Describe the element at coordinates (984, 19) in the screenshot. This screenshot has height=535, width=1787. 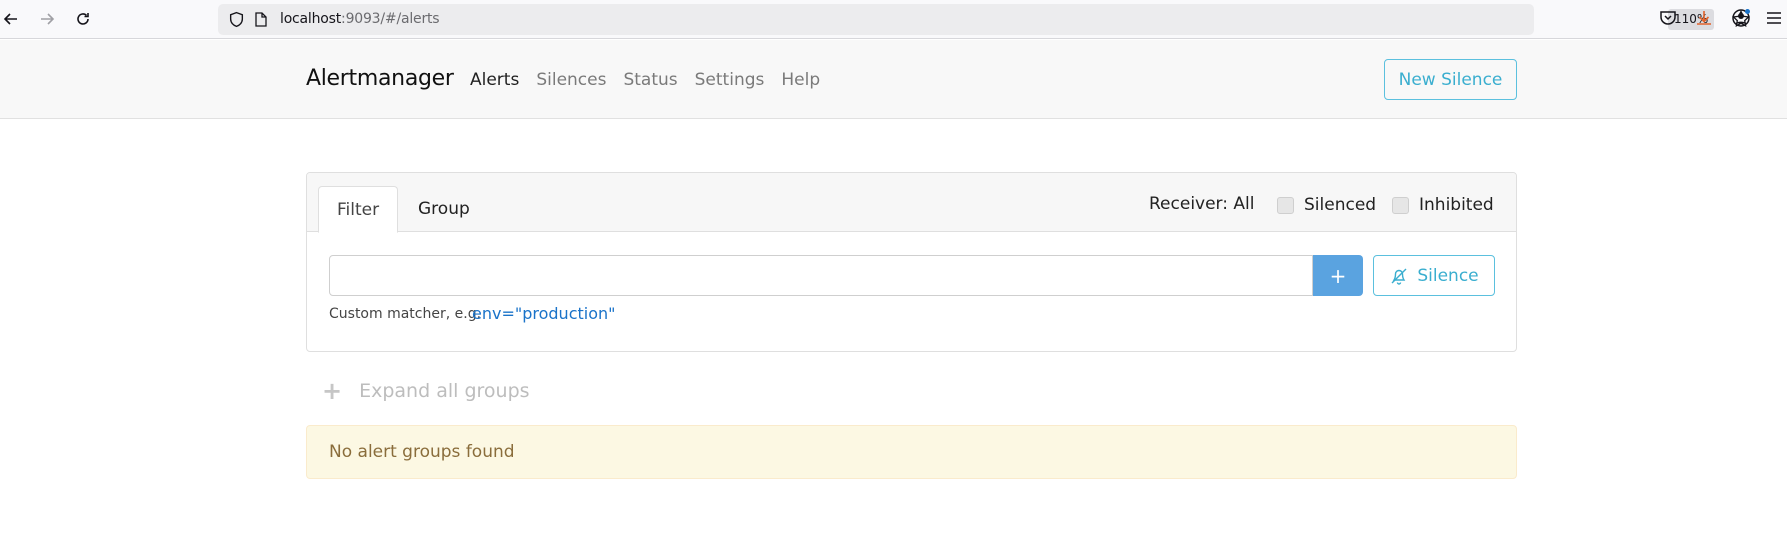
I see `address-bar: localhost:9093/#/alerts 110%` at that location.